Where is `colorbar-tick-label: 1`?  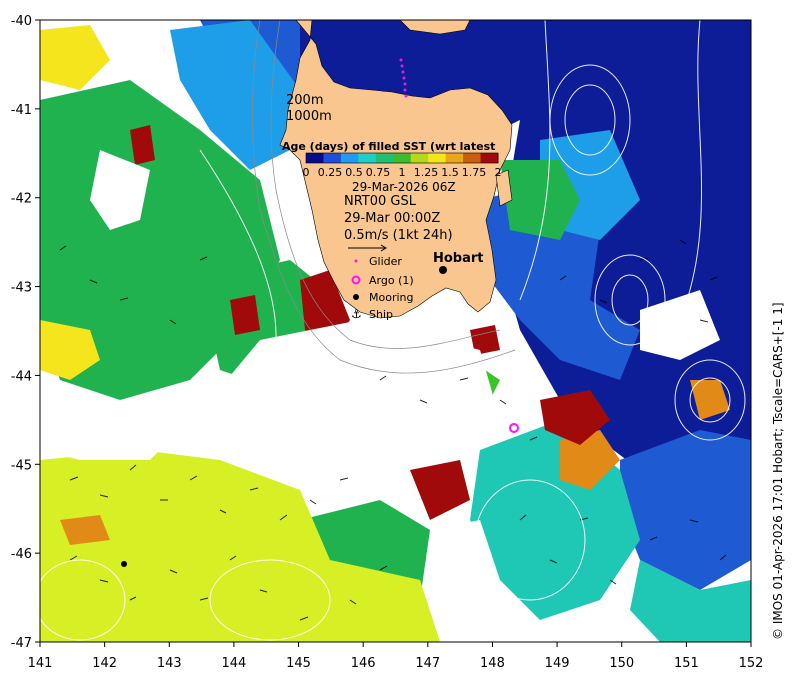 colorbar-tick-label: 1 is located at coordinates (402, 172).